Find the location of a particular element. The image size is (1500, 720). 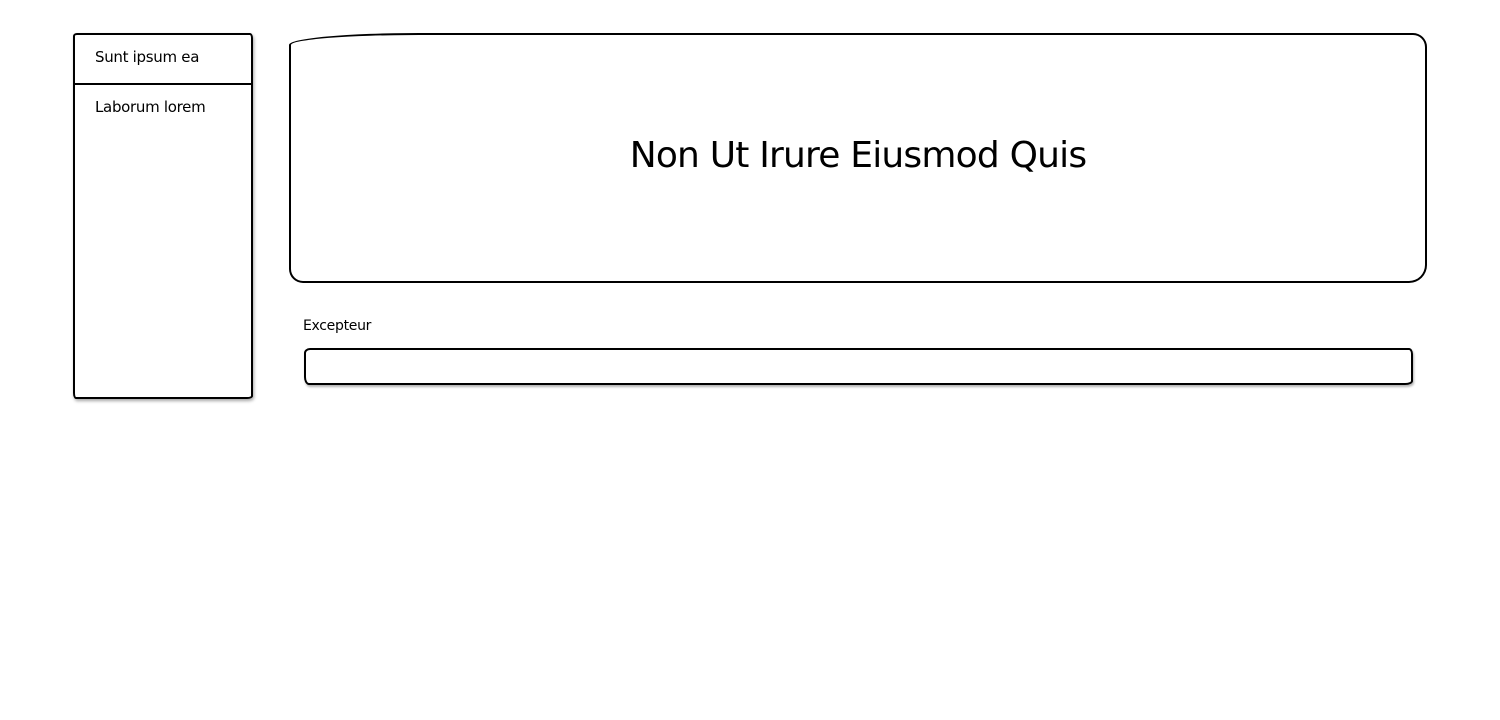

sidebar-item-sunt-ipsum-ea: Sunt ipsum ea is located at coordinates (163, 59).